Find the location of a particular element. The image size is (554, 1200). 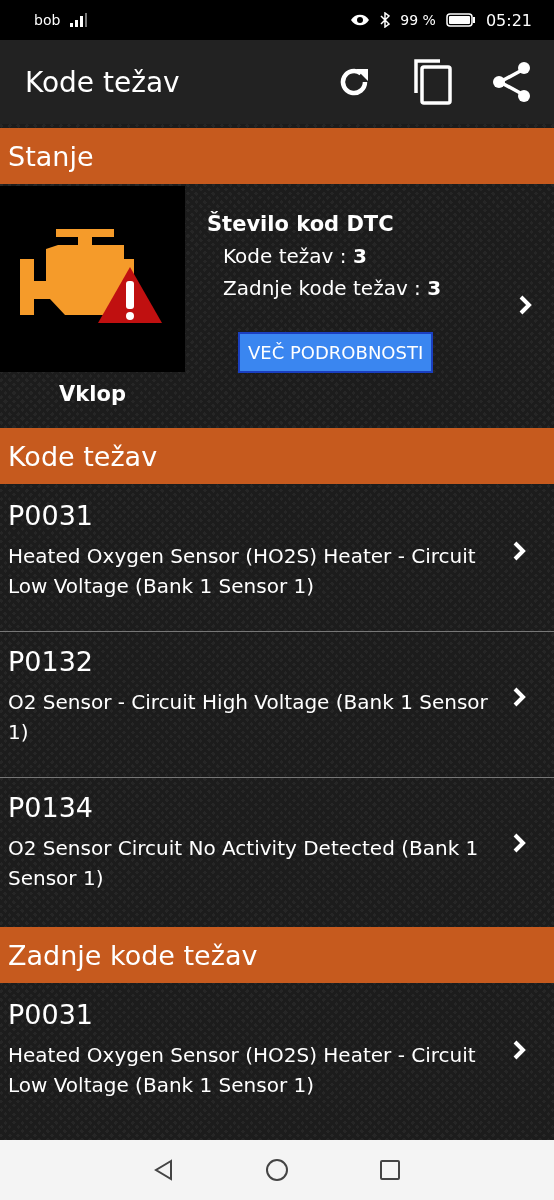

section-header: Kode težav is located at coordinates (277, 456).